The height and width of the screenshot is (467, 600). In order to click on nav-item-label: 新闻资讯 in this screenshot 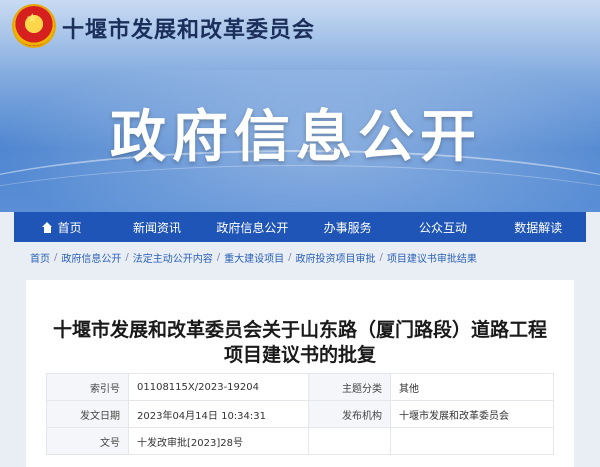, I will do `click(156, 227)`.